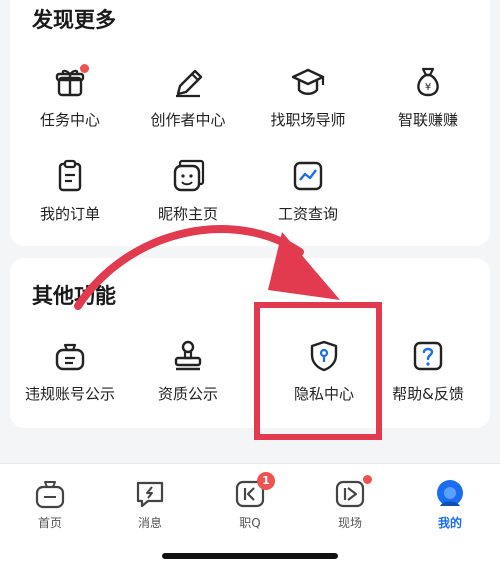  What do you see at coordinates (149, 523) in the screenshot?
I see `tab-label: 消息` at bounding box center [149, 523].